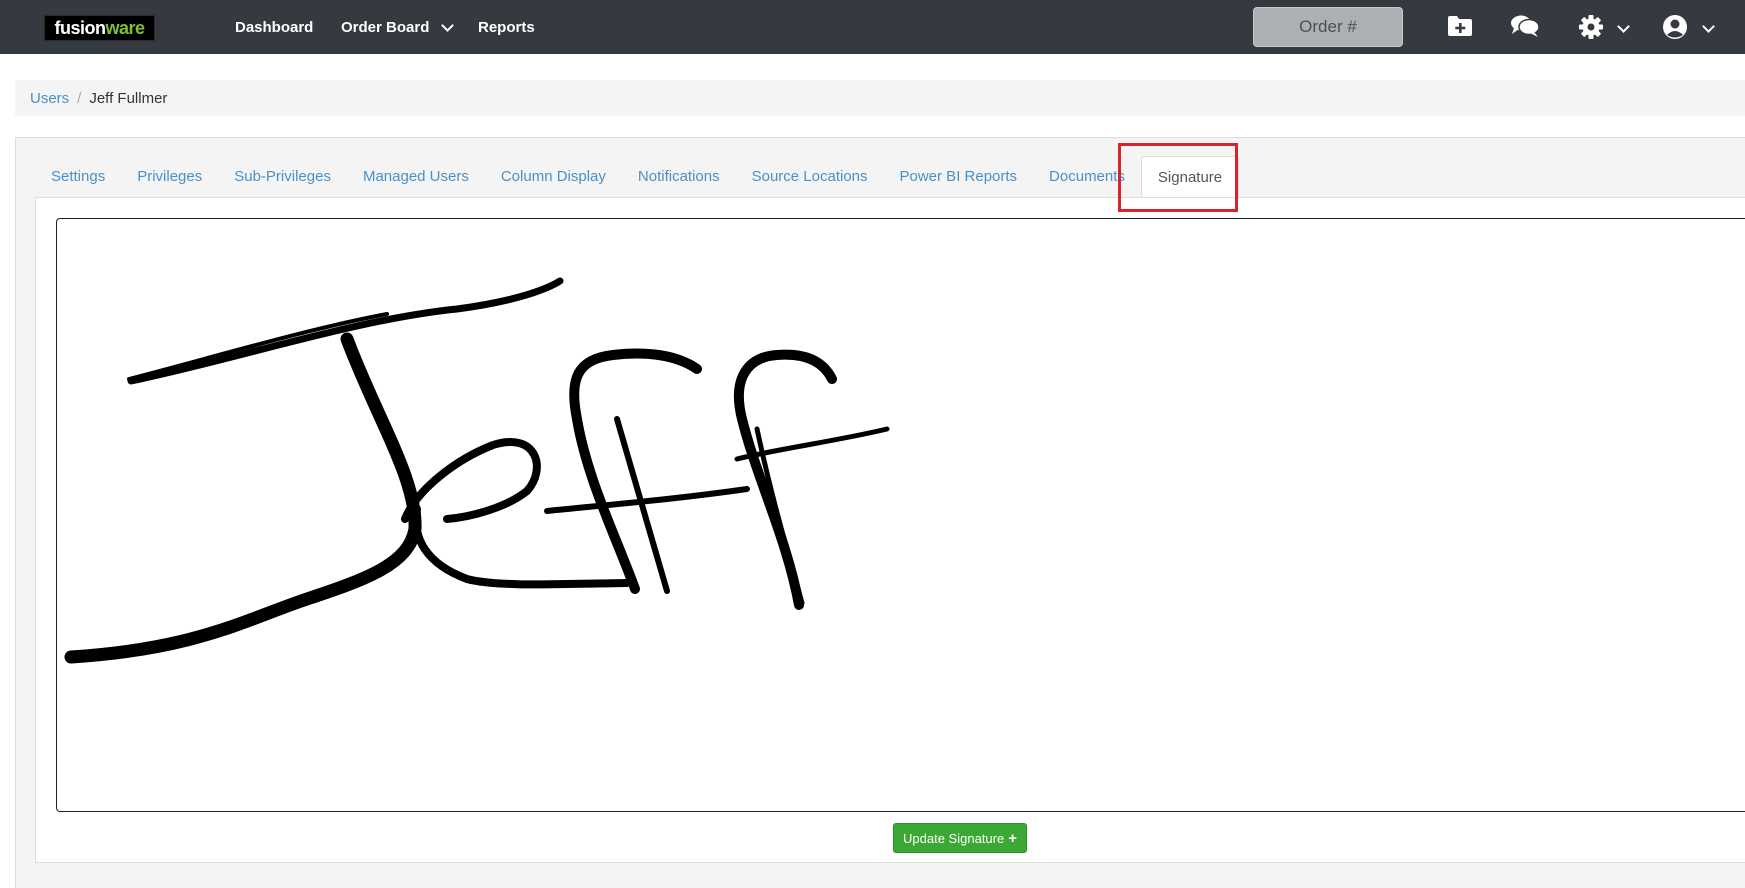  I want to click on plus-icon: +, so click(1012, 838).